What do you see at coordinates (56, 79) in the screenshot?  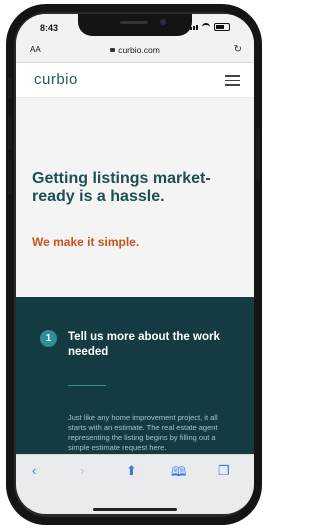 I see `curbio-logo: curbio` at bounding box center [56, 79].